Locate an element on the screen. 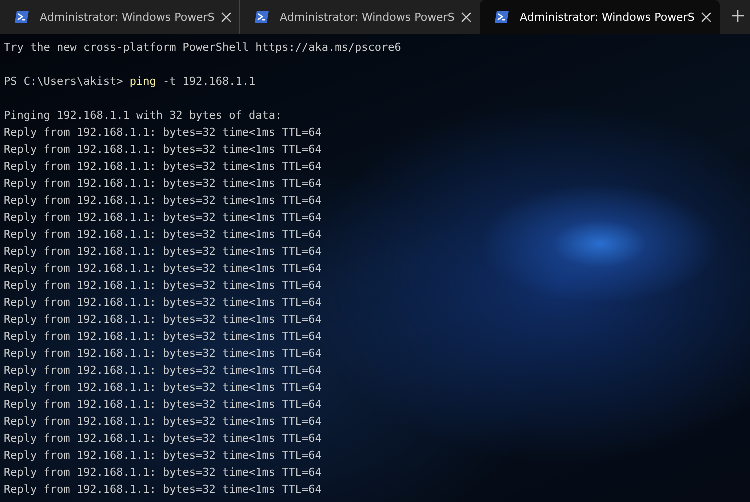  prompt-text: PS C:\Users\akist> is located at coordinates (64, 81).